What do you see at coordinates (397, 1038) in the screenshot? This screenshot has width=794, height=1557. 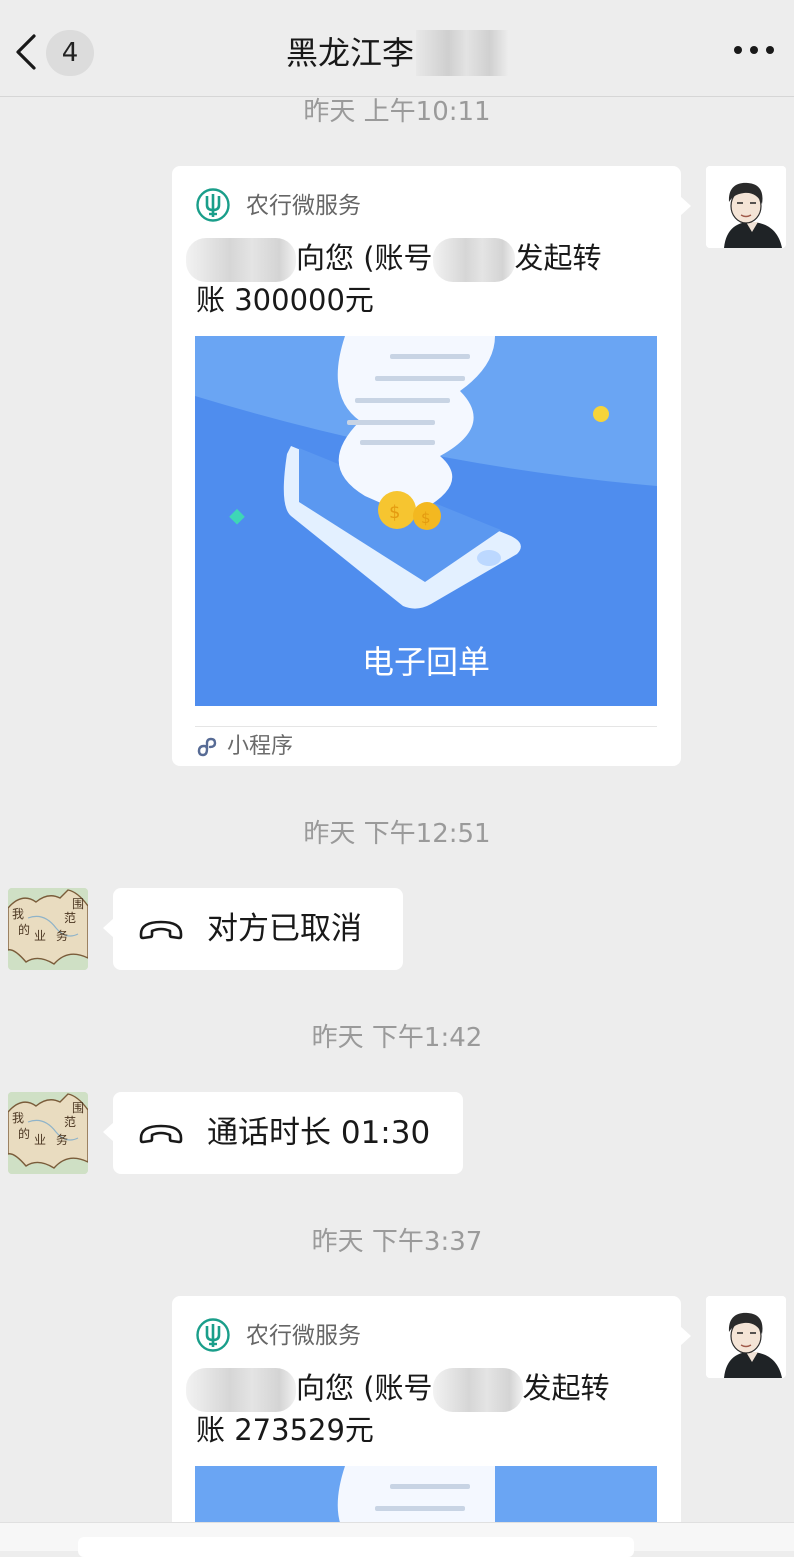 I see `timestamp: 昨天 下午1:42` at bounding box center [397, 1038].